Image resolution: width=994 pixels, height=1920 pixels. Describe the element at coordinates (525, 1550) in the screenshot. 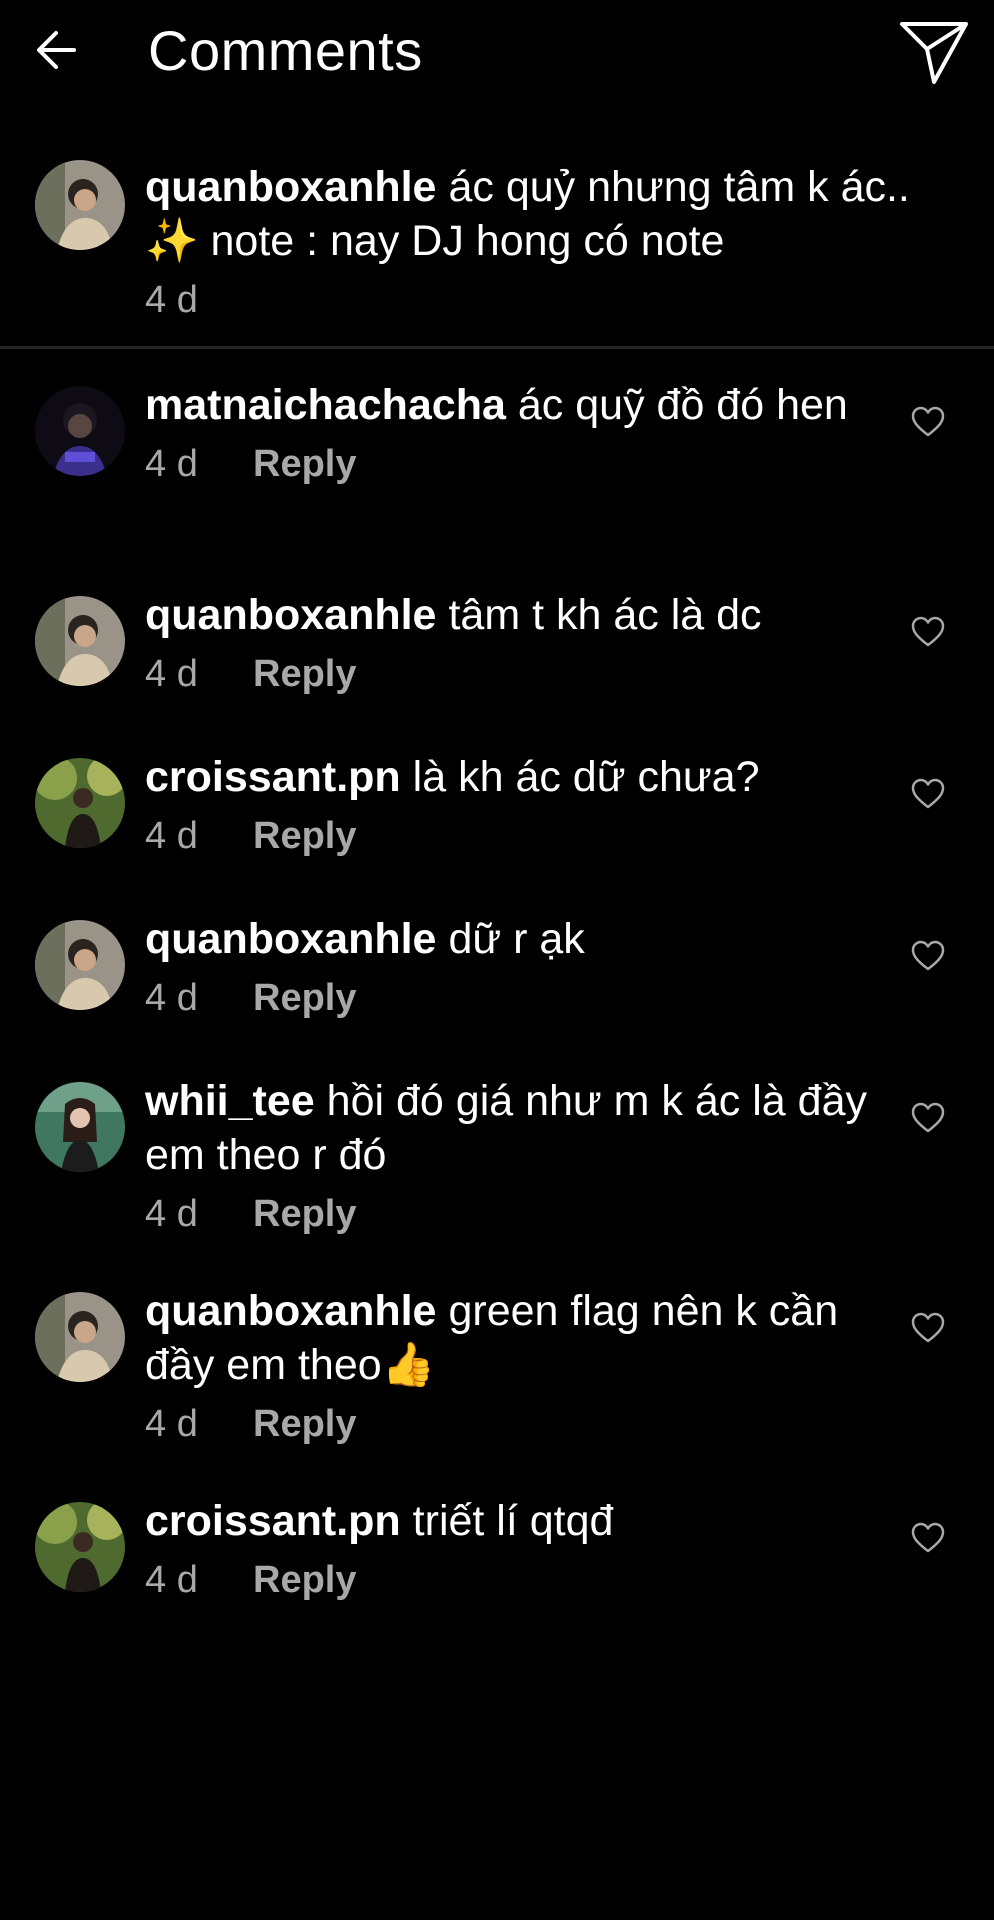

I see `comment-body: croissant.pn triết lí qtqđ 4 d Reply` at that location.